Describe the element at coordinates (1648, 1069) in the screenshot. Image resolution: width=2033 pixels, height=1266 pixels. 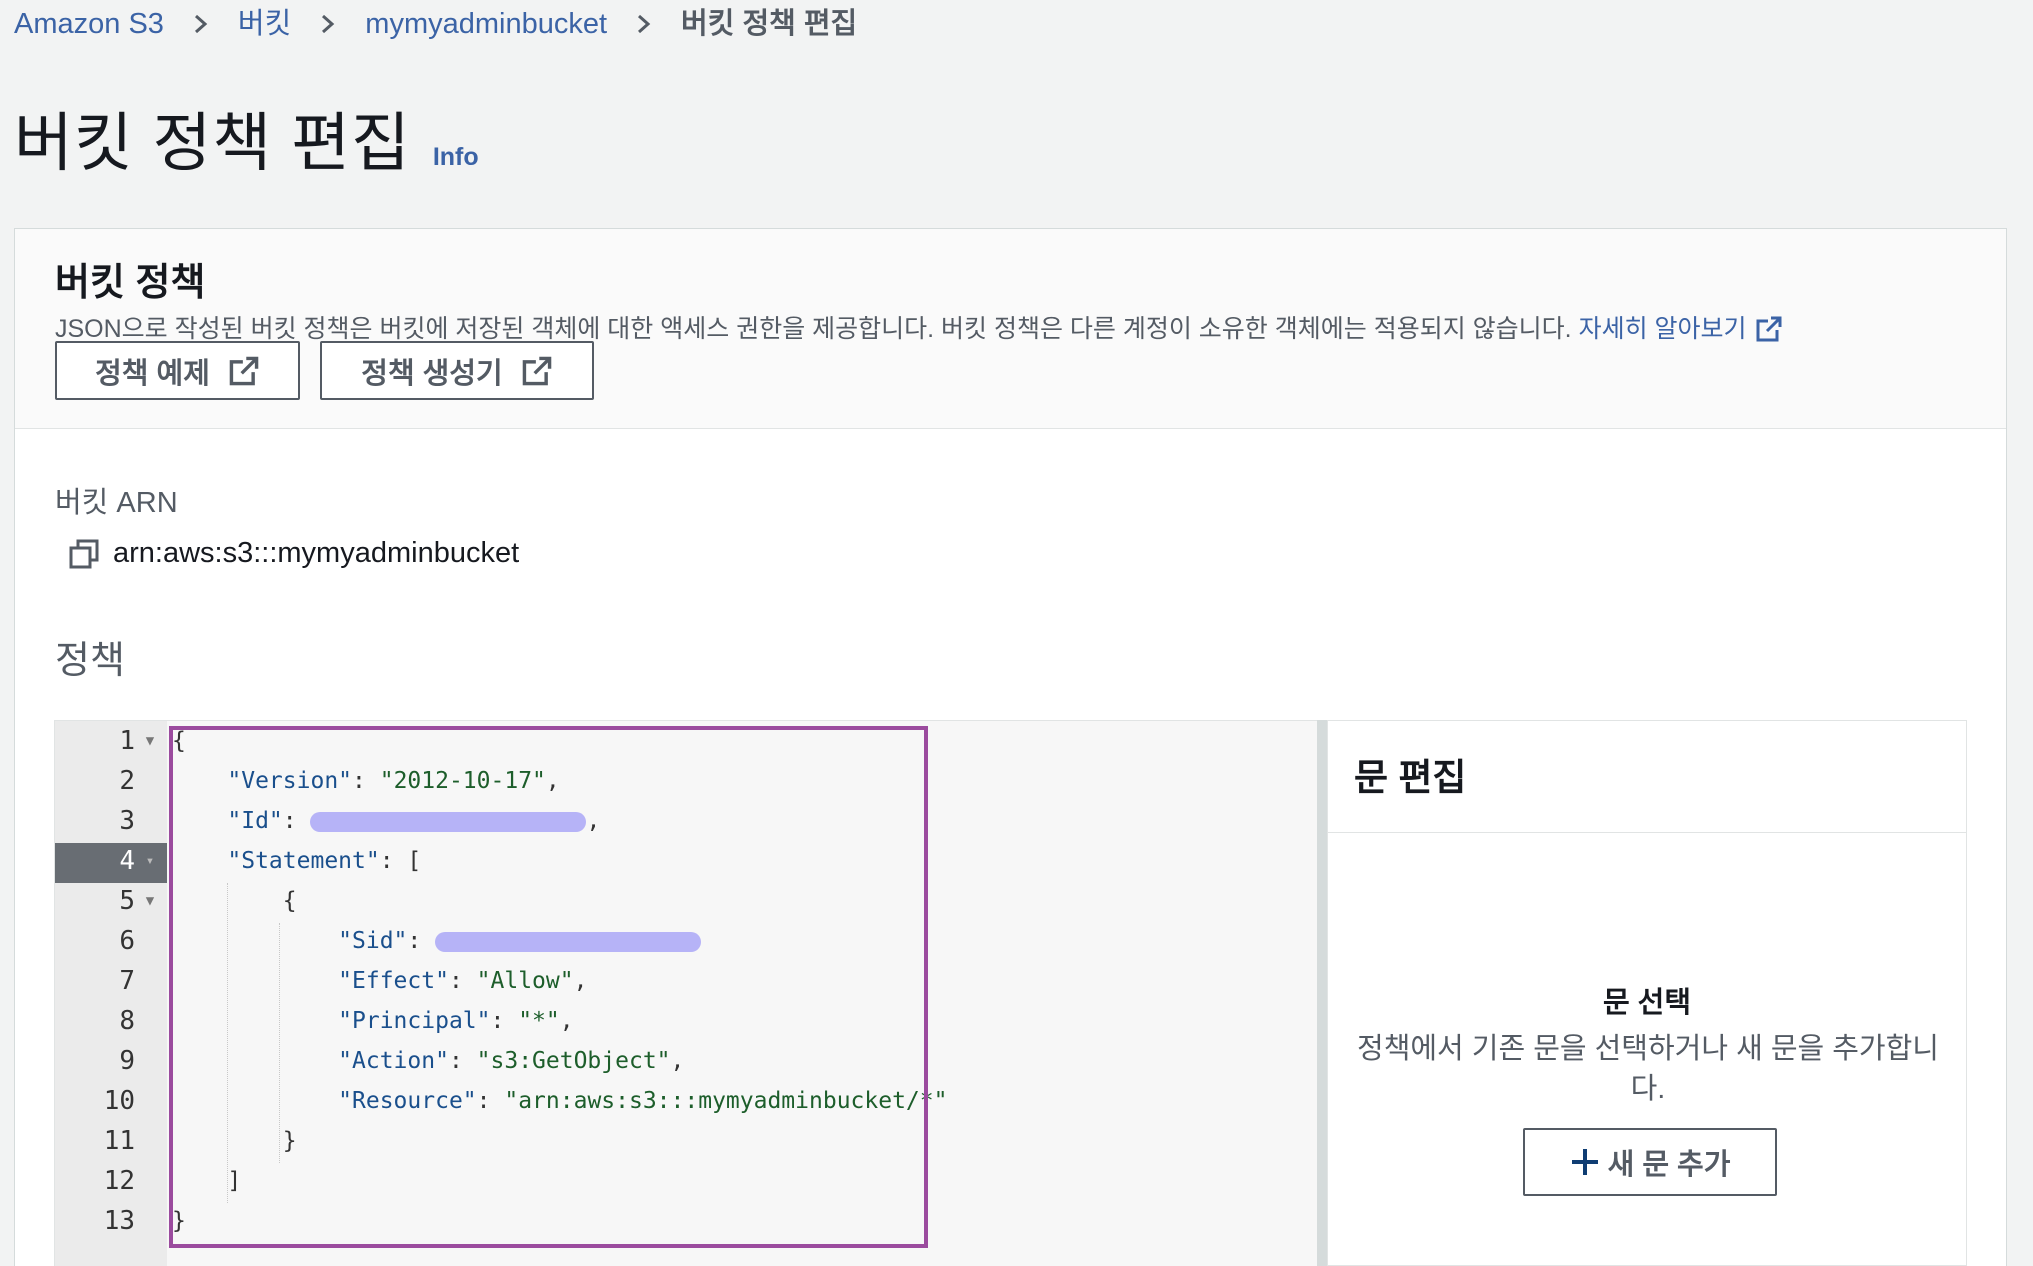
I see `statement-empty-description: 정책에서 기존 문을 선택하거나 새 문을 추가합니다.` at that location.